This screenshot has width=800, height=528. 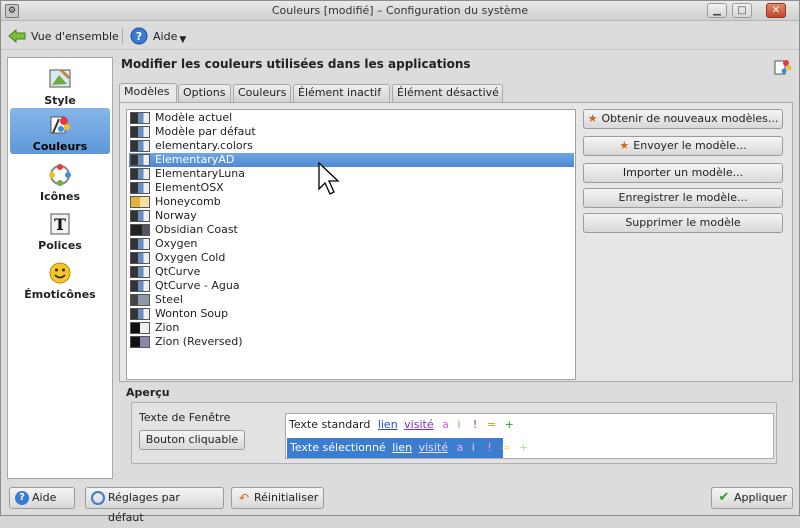 What do you see at coordinates (17, 36) in the screenshot?
I see `back-arrow-icon` at bounding box center [17, 36].